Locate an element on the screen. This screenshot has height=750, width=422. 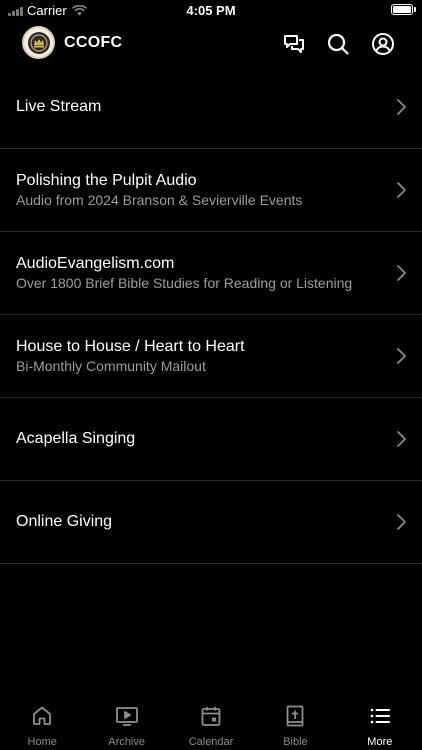
archive-icon is located at coordinates (126, 716).